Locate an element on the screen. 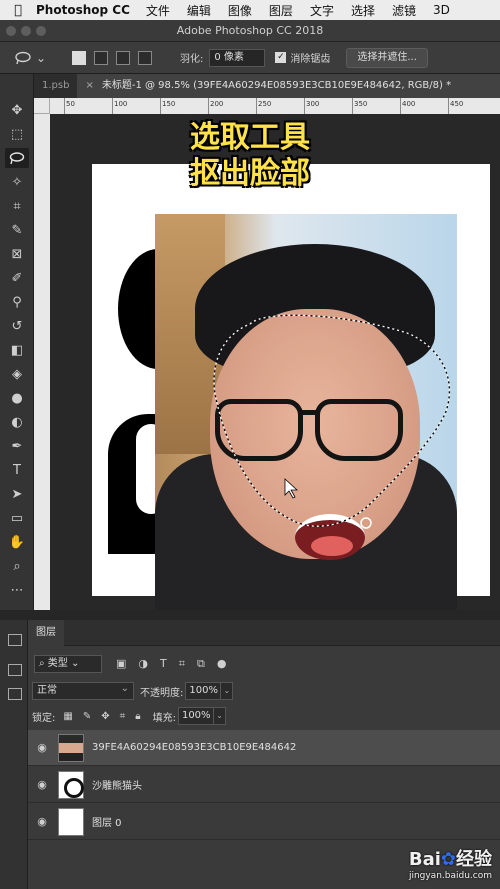  filter-toggle-icon: ● is located at coordinates (222, 664).